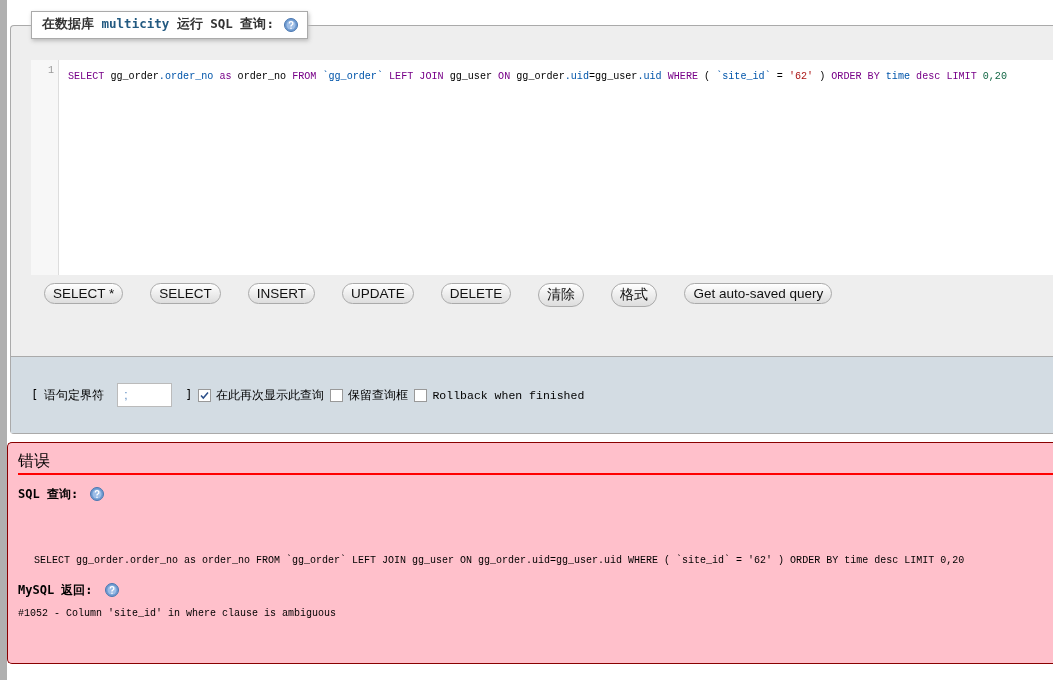  I want to click on query-button: Get auto-saved query, so click(758, 293).